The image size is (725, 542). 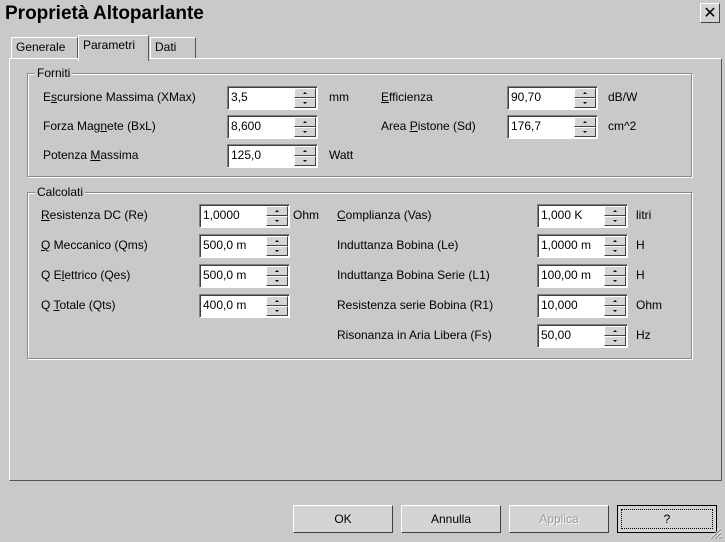 What do you see at coordinates (552, 98) in the screenshot?
I see `value-spinbox: 90,70` at bounding box center [552, 98].